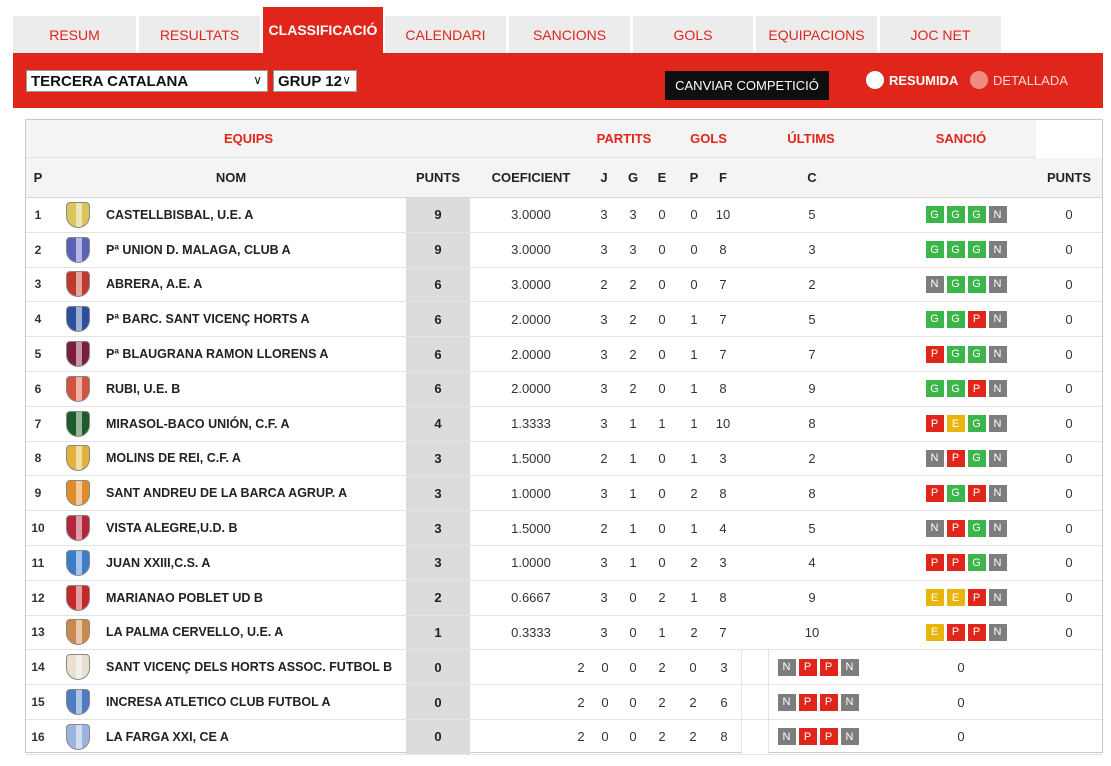  I want to click on view-detailed-radio: DETALLADA, so click(1019, 80).